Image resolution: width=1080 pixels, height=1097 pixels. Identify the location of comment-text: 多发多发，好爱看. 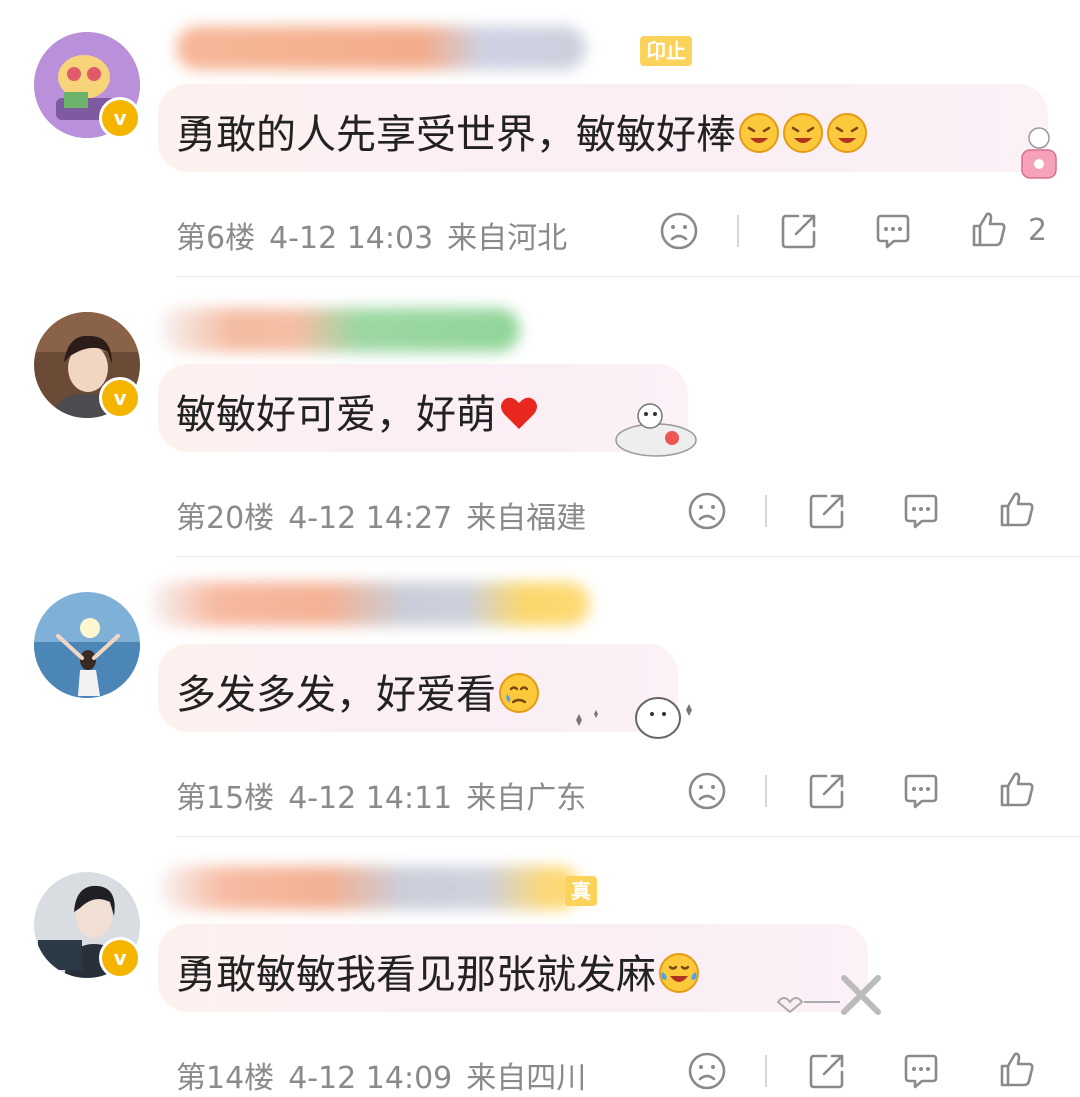
(358, 691).